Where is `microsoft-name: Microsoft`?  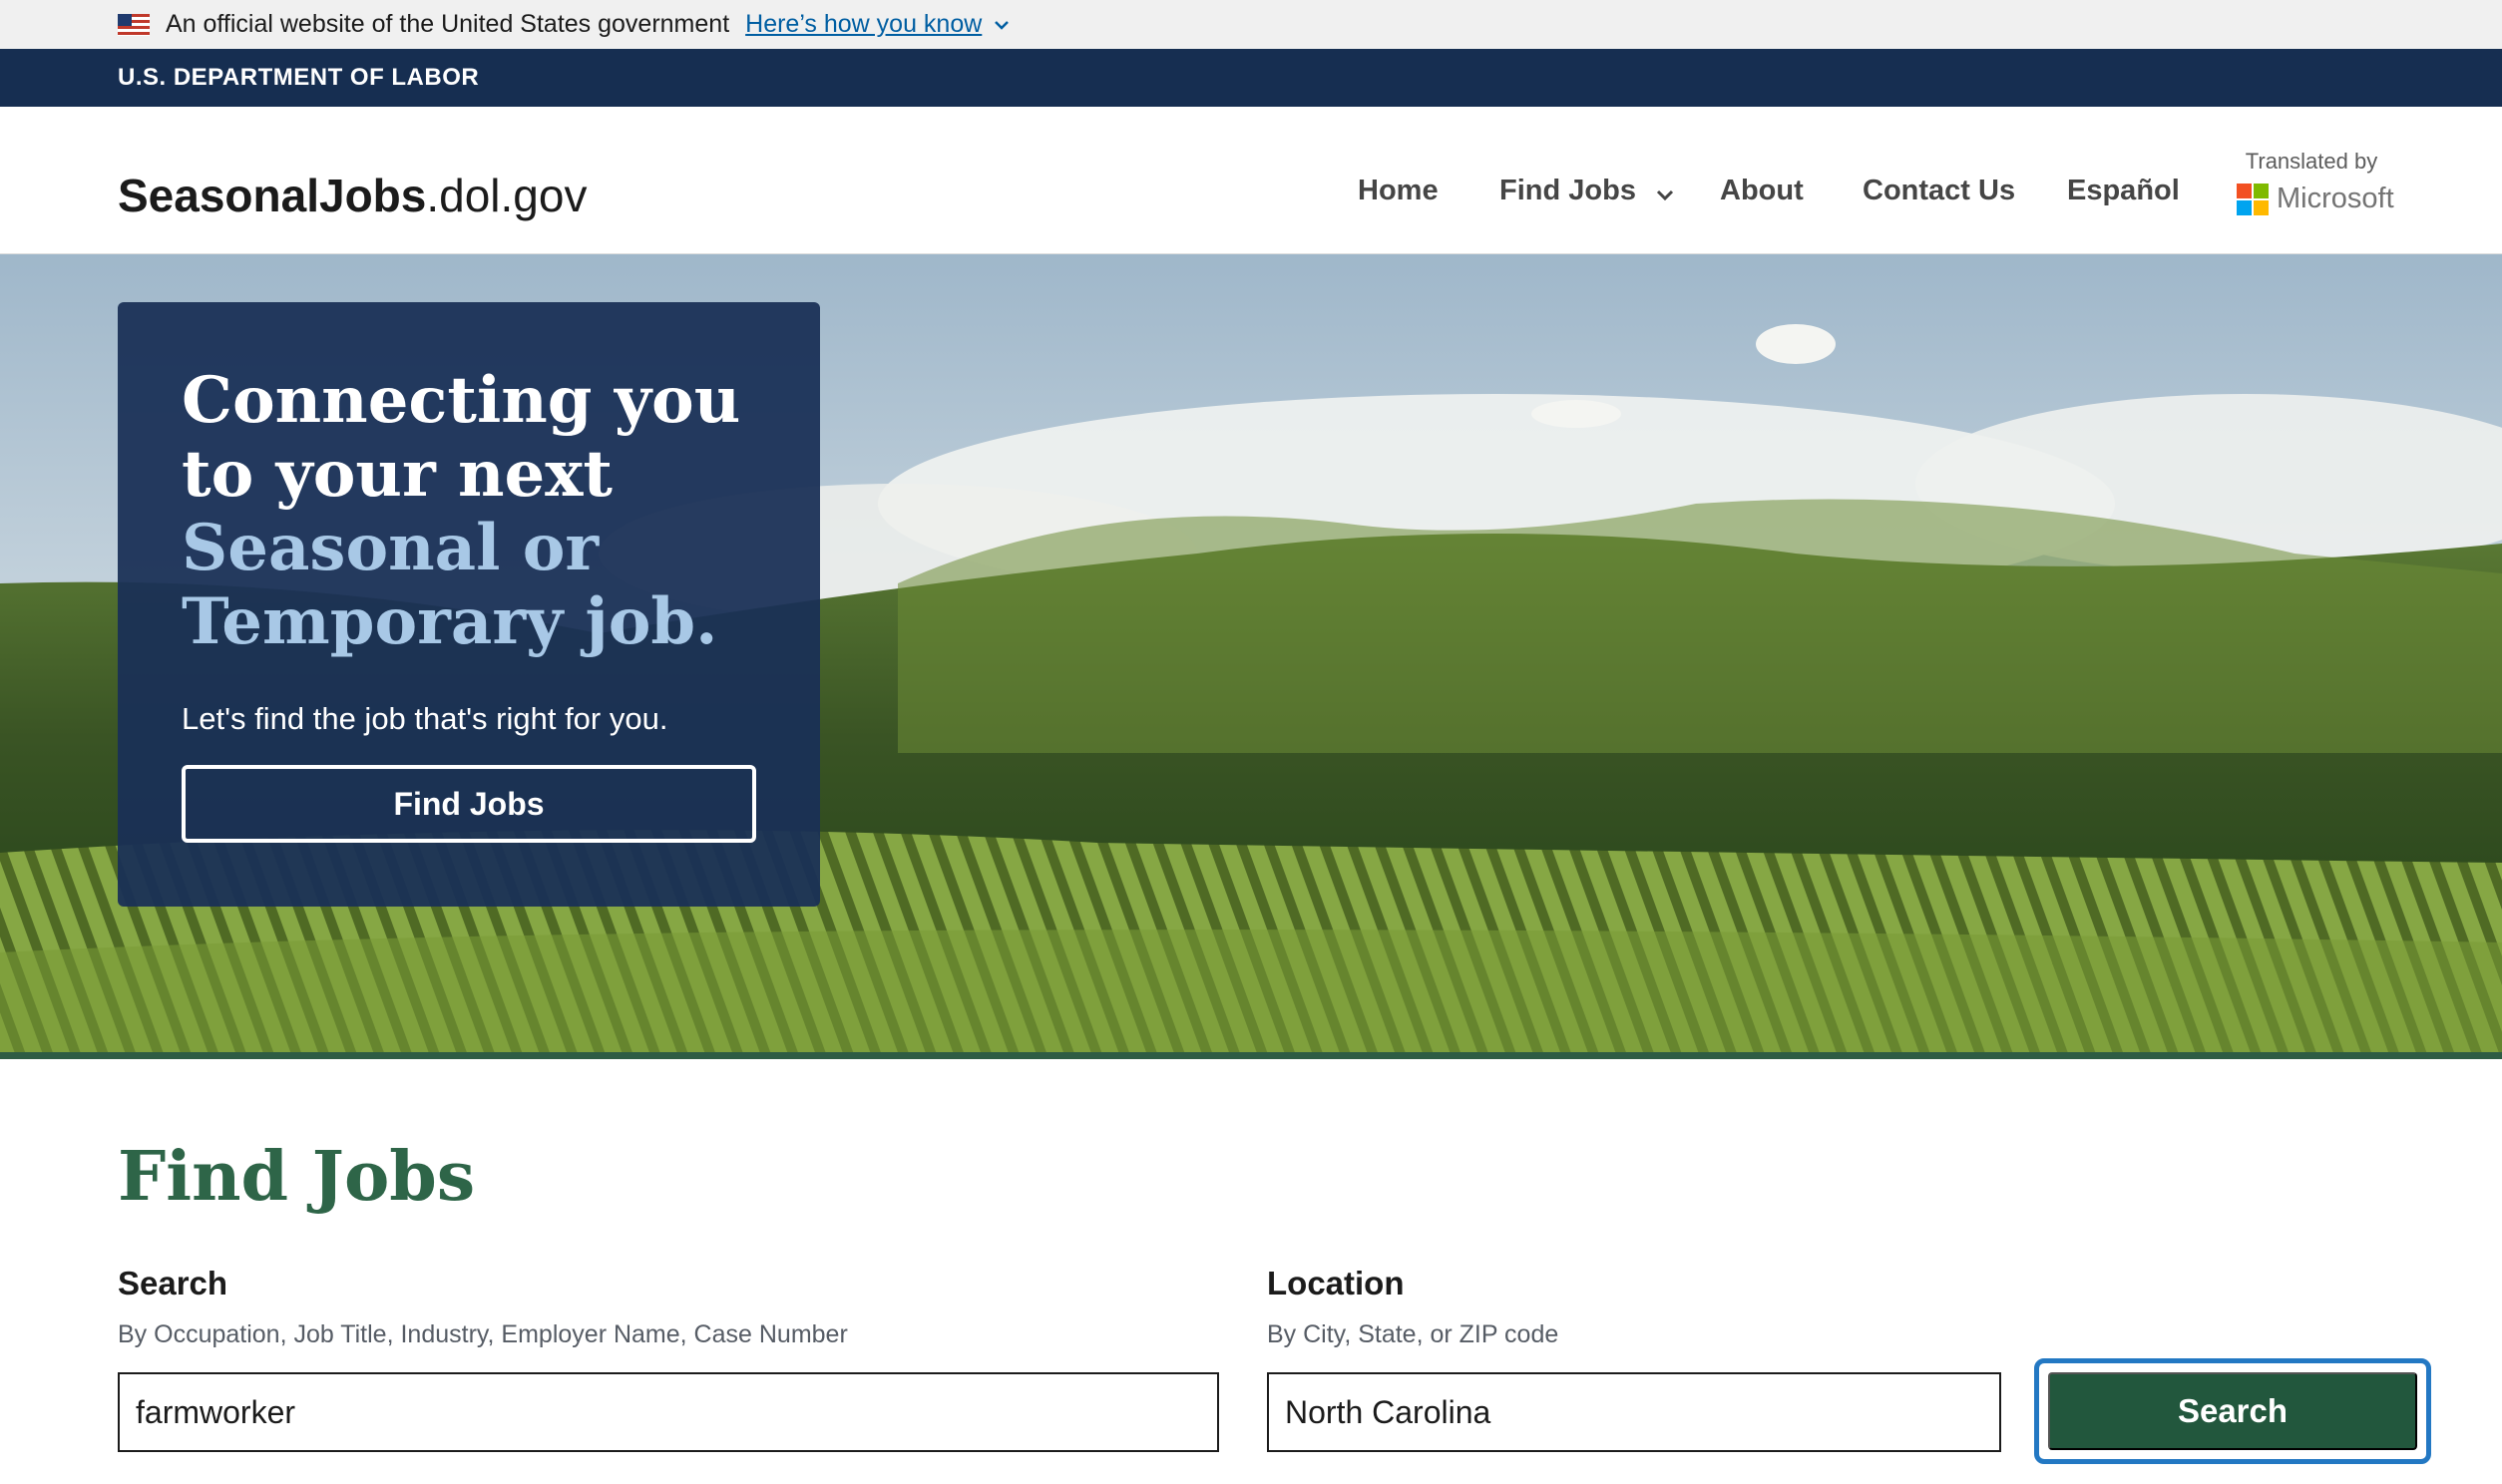
microsoft-name: Microsoft is located at coordinates (2335, 198).